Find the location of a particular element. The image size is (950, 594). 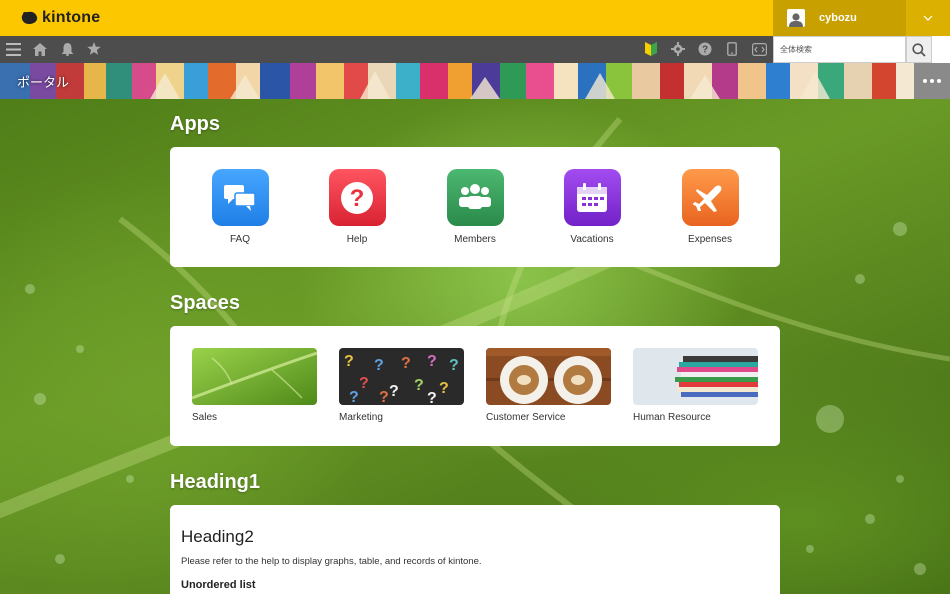

chevron-down-icon is located at coordinates (928, 18).